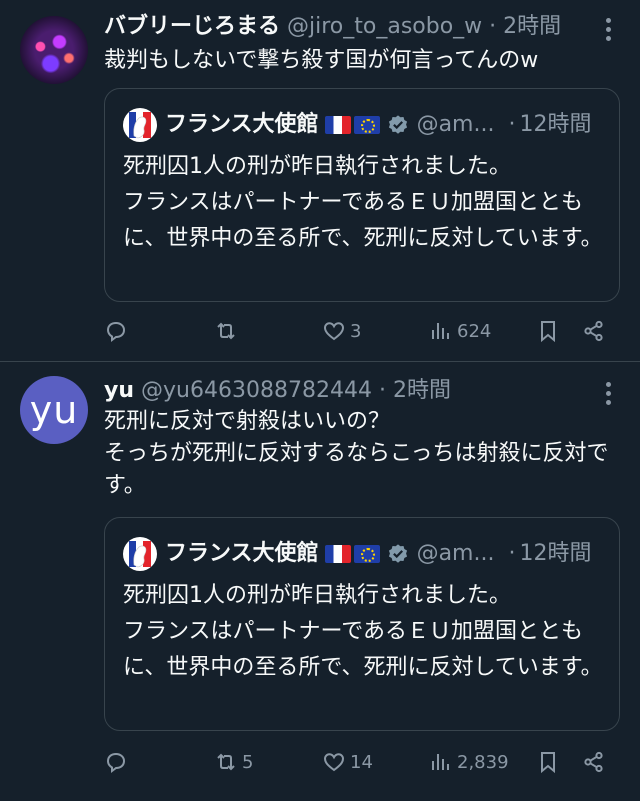 The image size is (640, 801). What do you see at coordinates (483, 762) in the screenshot?
I see `views-count: 2,839` at bounding box center [483, 762].